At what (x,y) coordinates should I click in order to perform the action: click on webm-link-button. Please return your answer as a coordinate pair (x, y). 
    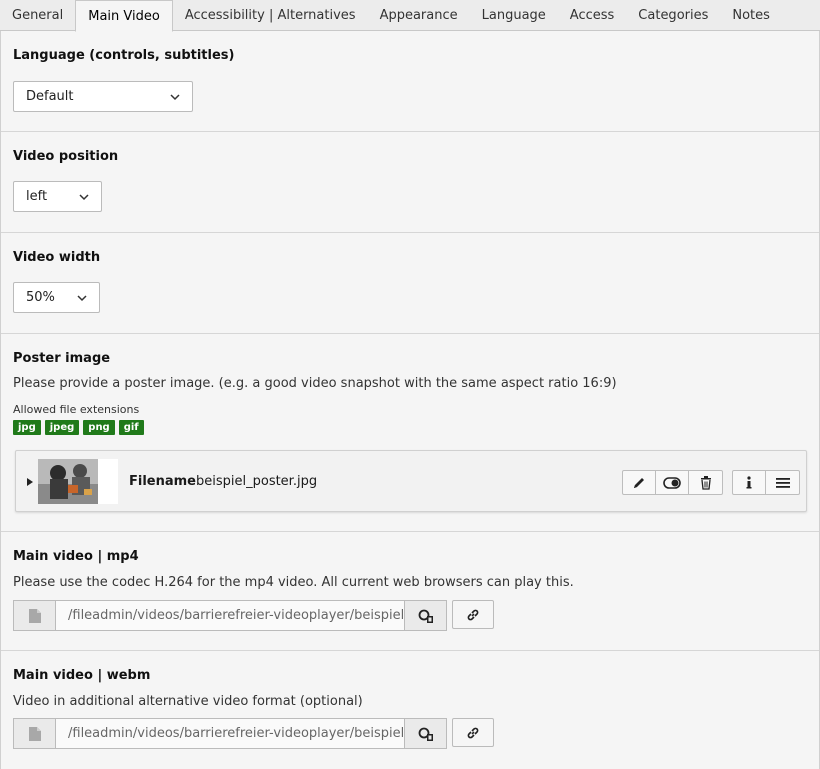
    Looking at the image, I should click on (473, 732).